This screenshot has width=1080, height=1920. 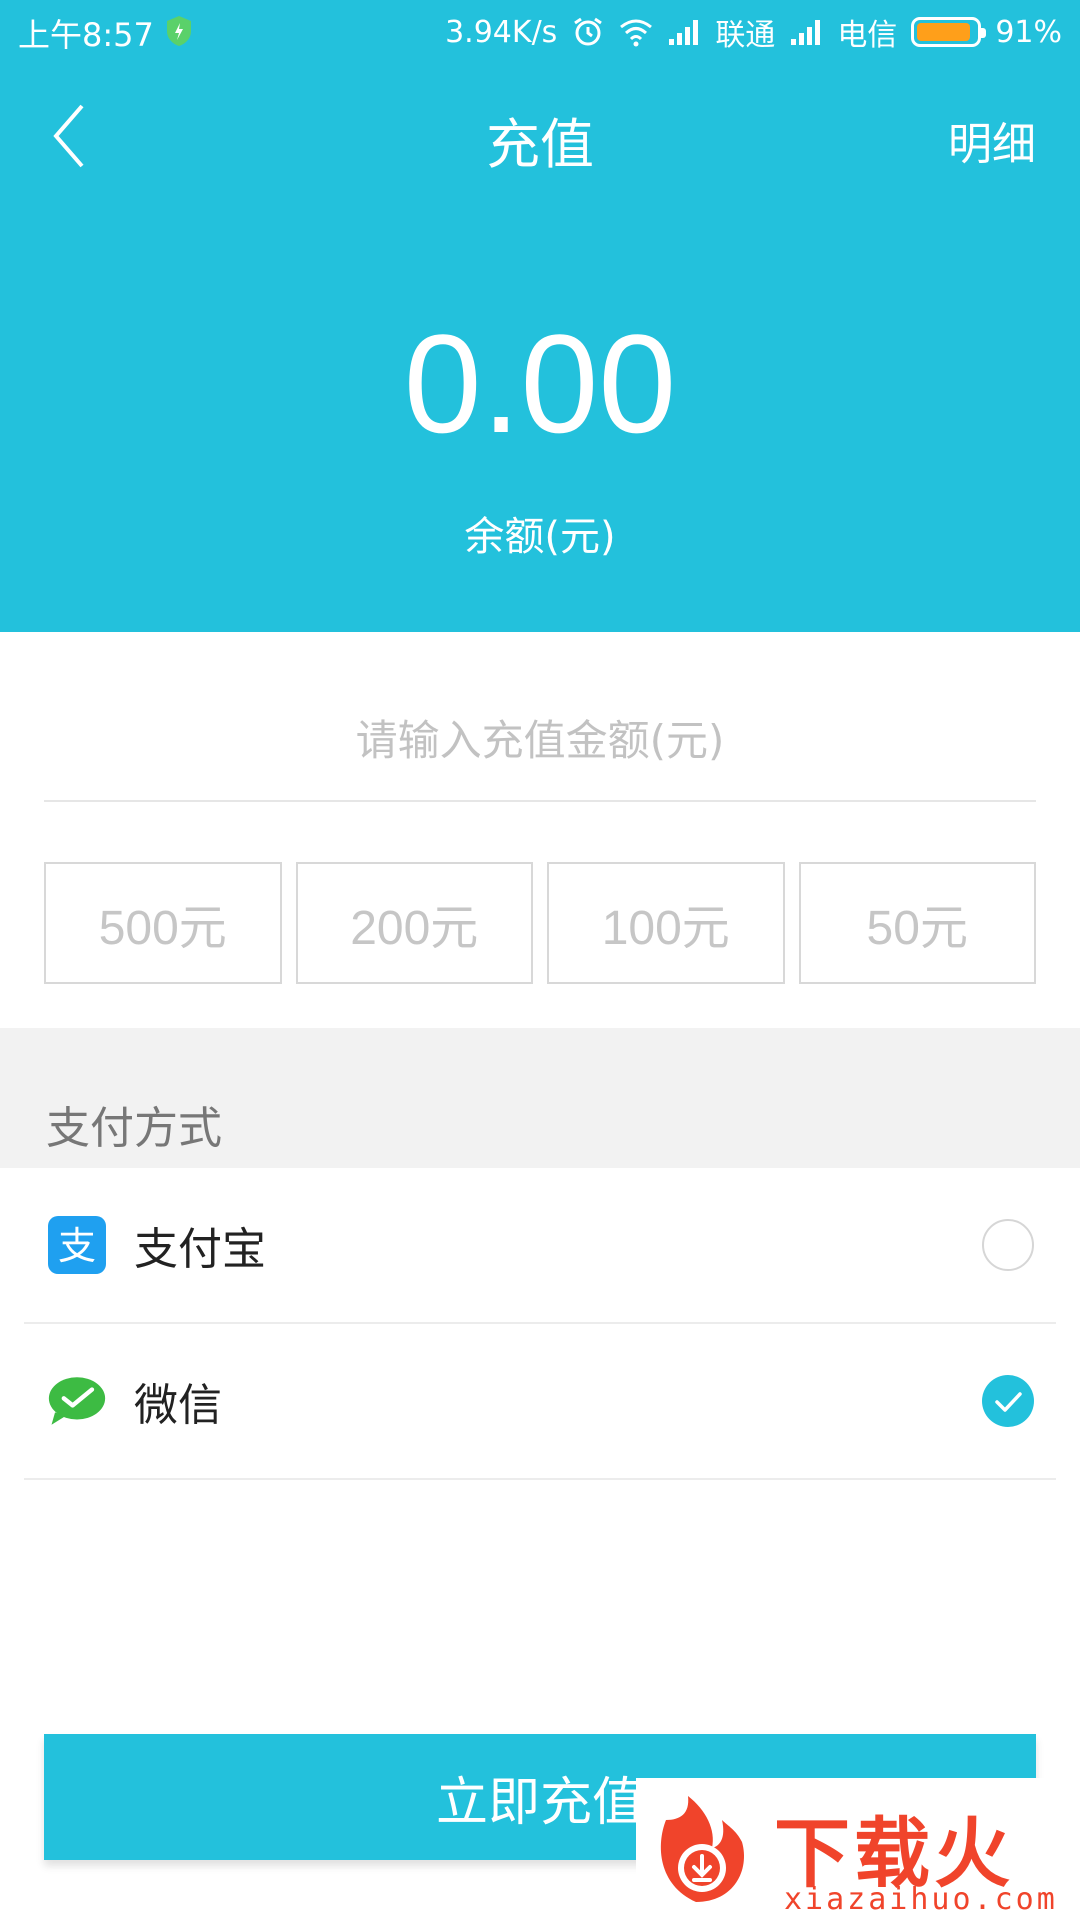 What do you see at coordinates (745, 35) in the screenshot?
I see `carrier-1: 联通` at bounding box center [745, 35].